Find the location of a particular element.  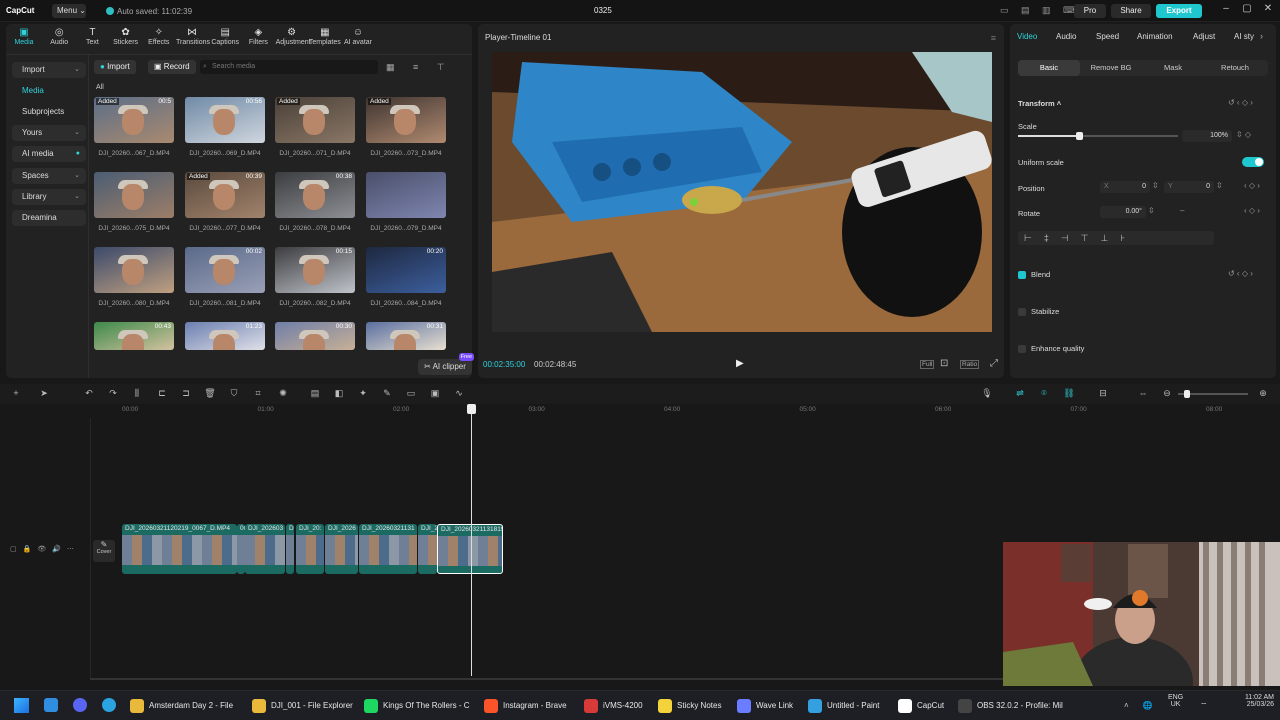

tab-animation: Animation is located at coordinates (1155, 36).